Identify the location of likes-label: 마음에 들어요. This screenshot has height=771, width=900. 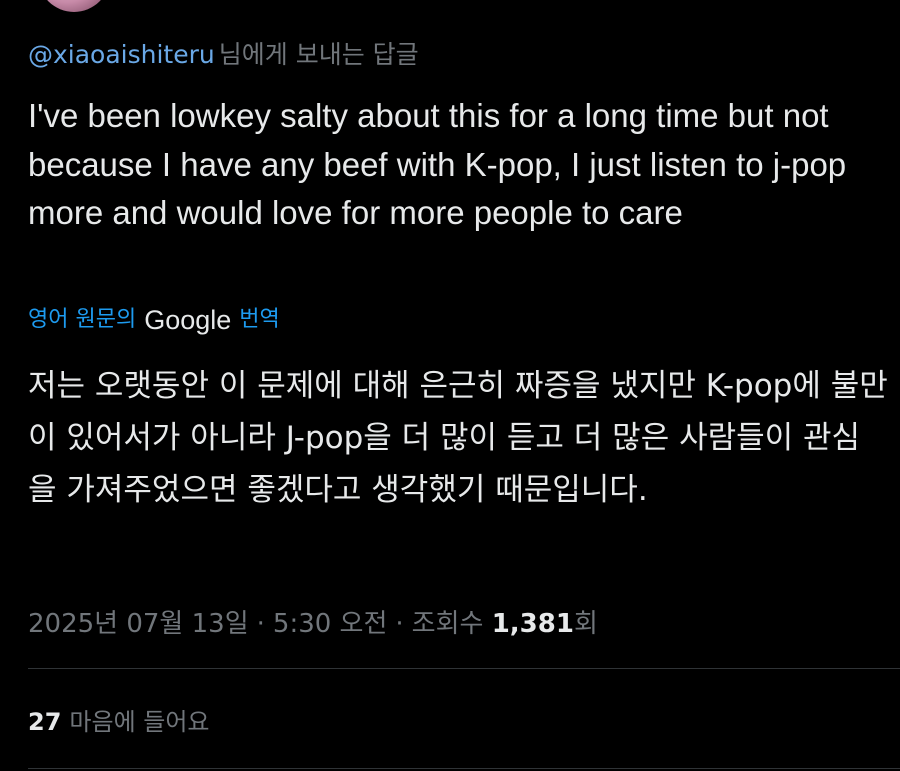
(139, 722).